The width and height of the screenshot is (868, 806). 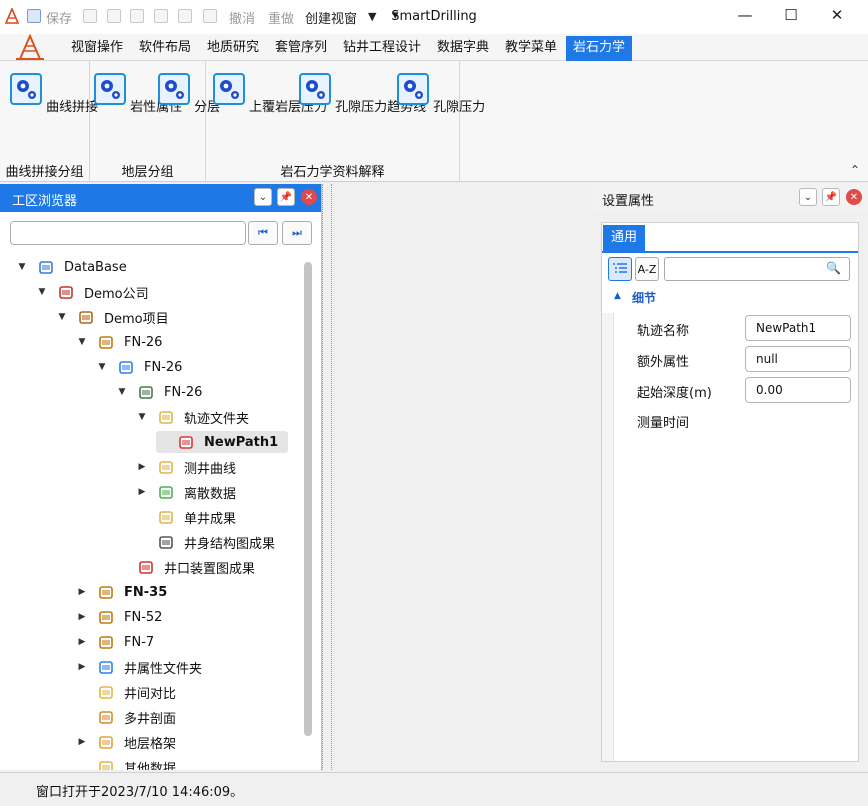 I want to click on pore-pressure-button: 孔隙压力, so click(x=441, y=94).